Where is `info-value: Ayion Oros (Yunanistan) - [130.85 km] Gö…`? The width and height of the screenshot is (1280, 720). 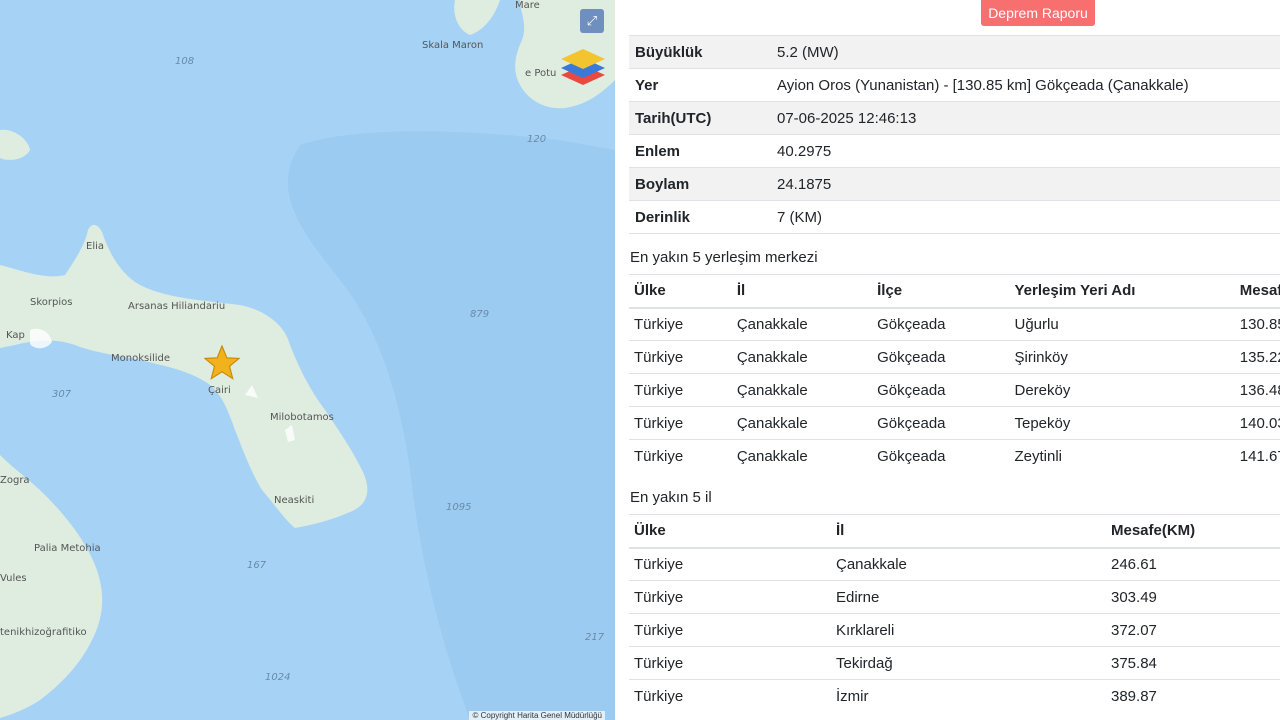
info-value: Ayion Oros (Yunanistan) - [130.85 km] Gö… is located at coordinates (1025, 85).